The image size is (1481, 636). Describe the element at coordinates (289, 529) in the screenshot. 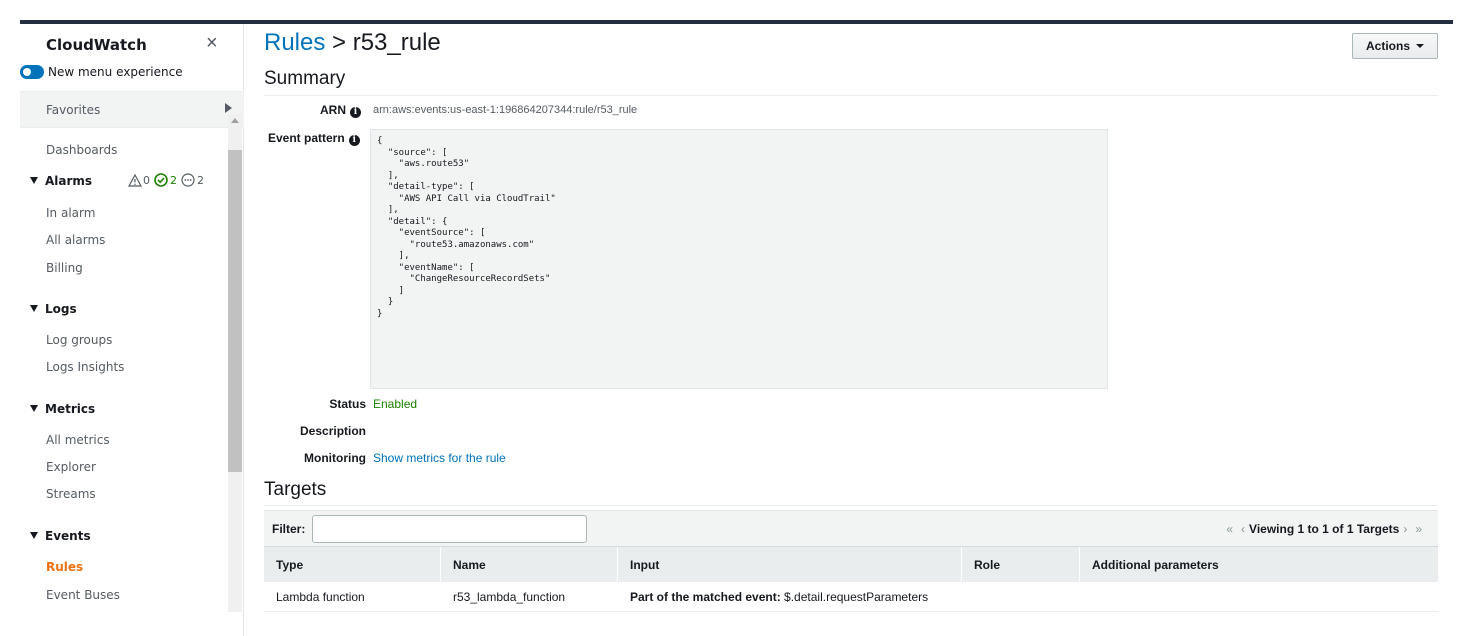

I see `filter-label: Filter:` at that location.